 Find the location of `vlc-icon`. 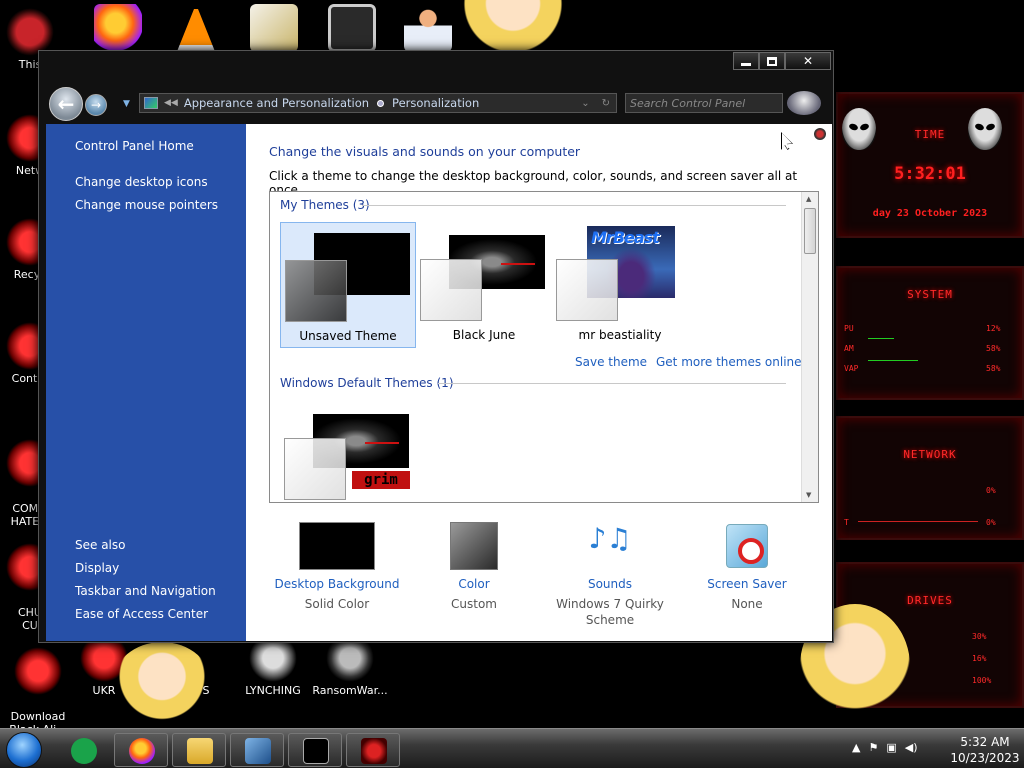

vlc-icon is located at coordinates (196, 28).